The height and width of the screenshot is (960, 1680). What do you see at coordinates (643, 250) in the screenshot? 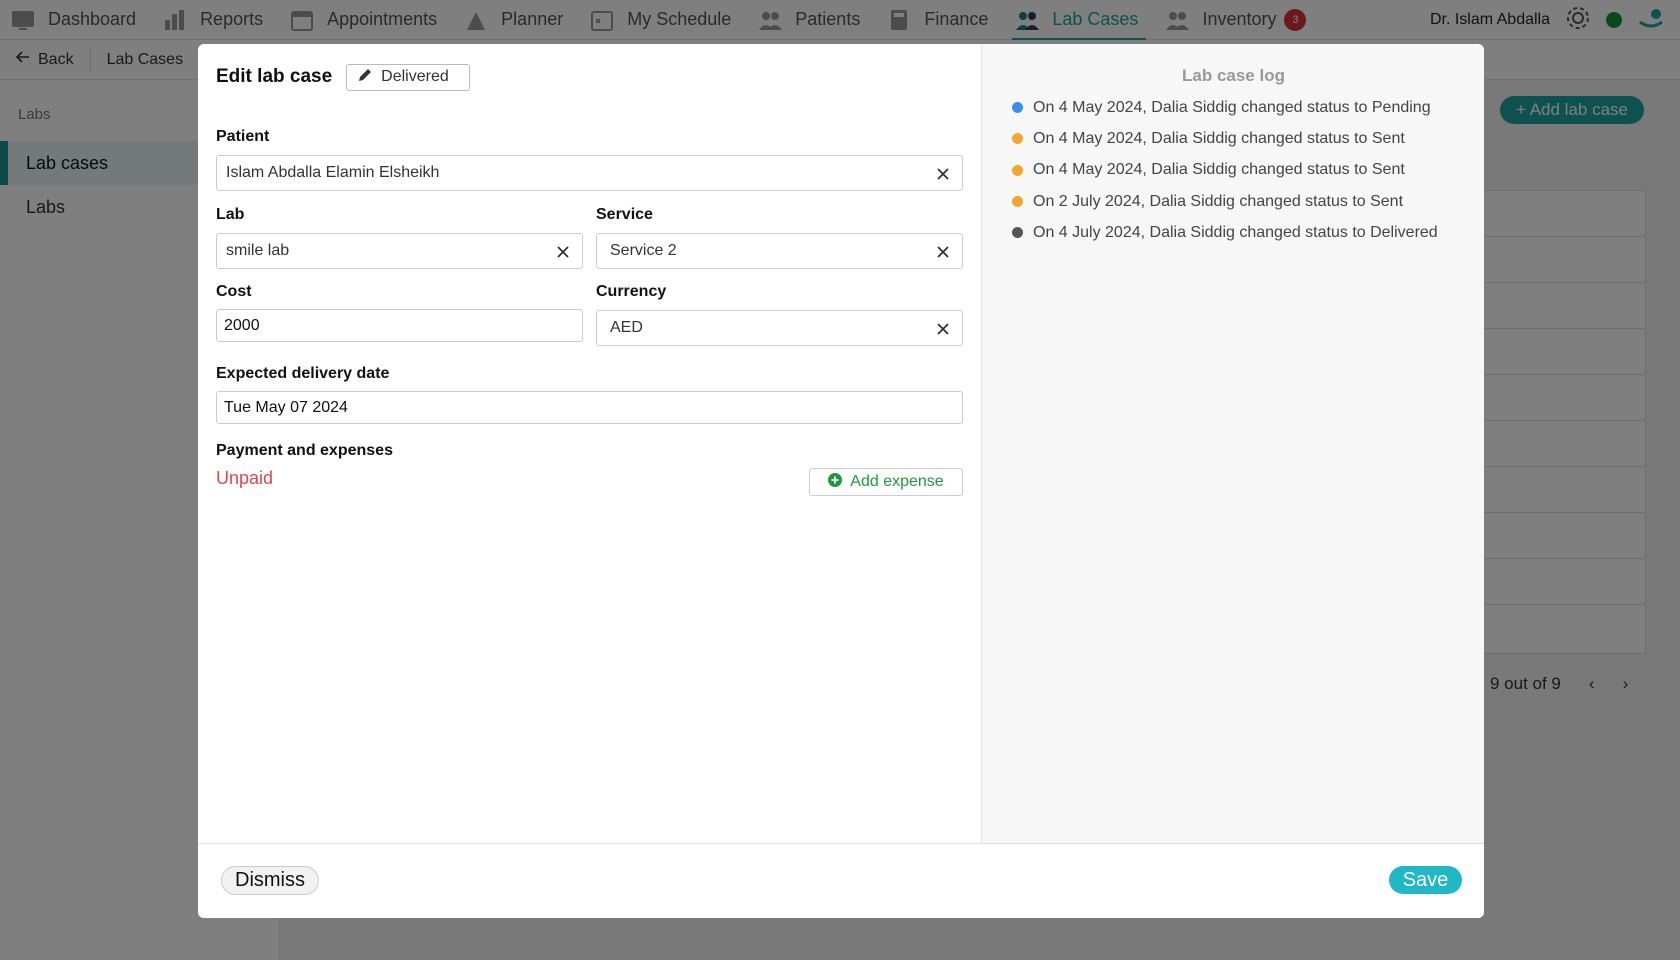
I see `service-value: Service 2` at bounding box center [643, 250].